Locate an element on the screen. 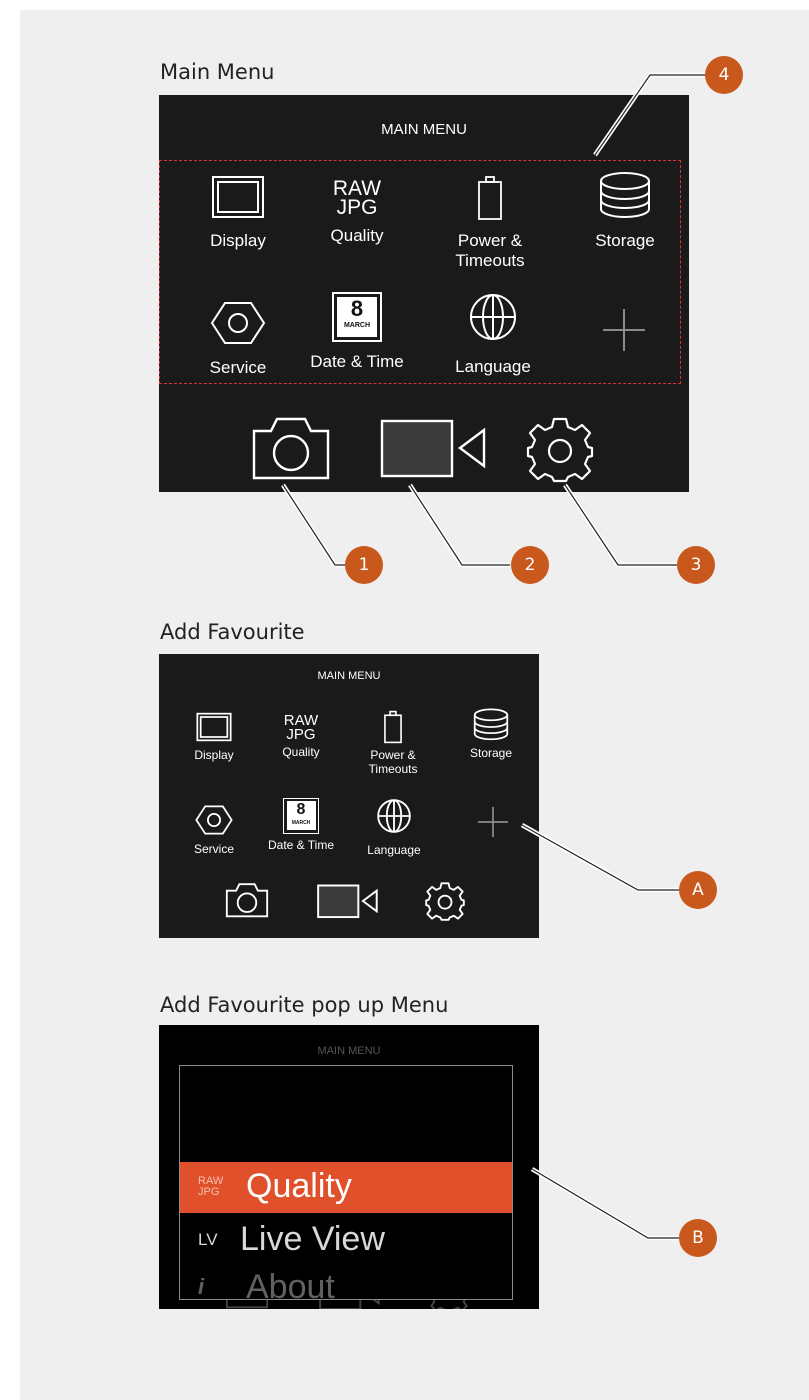  callout-A: A is located at coordinates (698, 890).